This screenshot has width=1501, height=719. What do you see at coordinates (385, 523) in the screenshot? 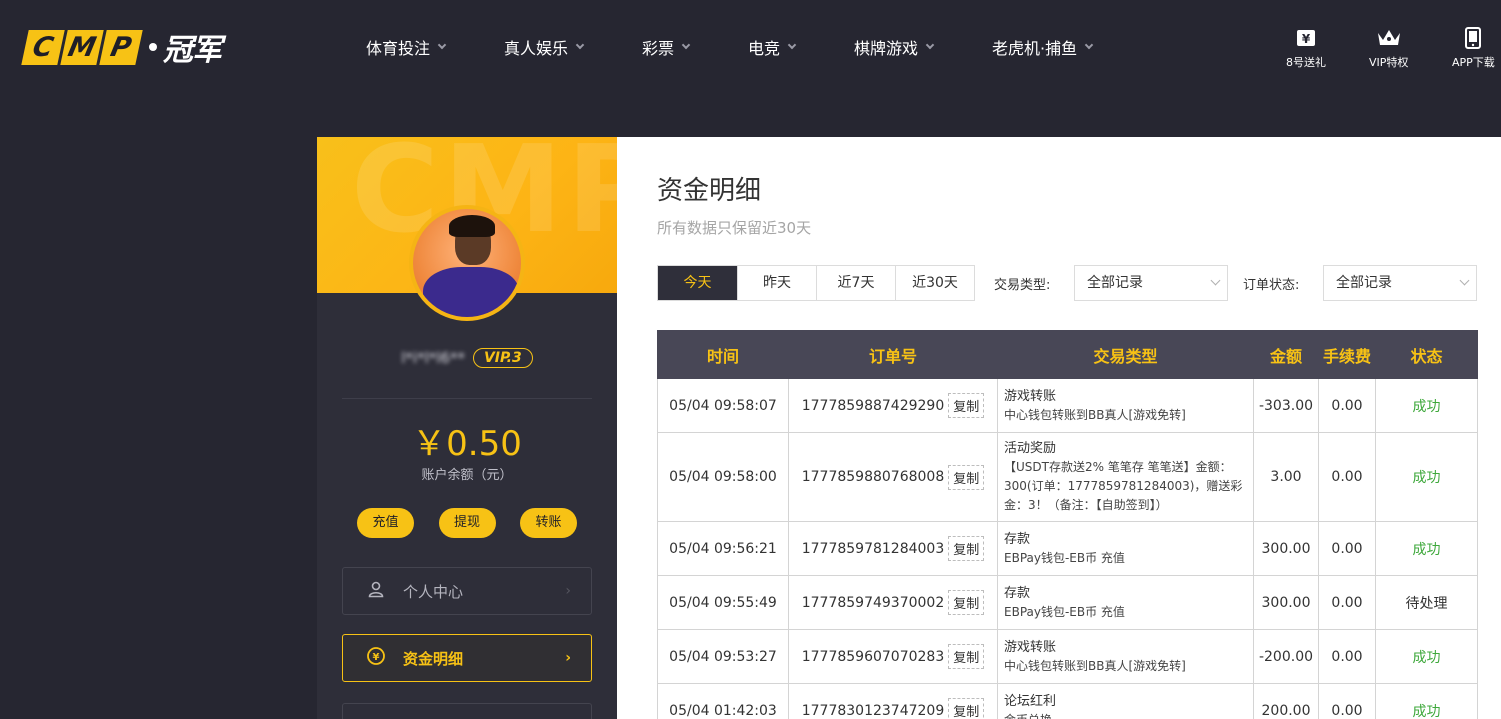
I see `deposit-button: 充值` at bounding box center [385, 523].